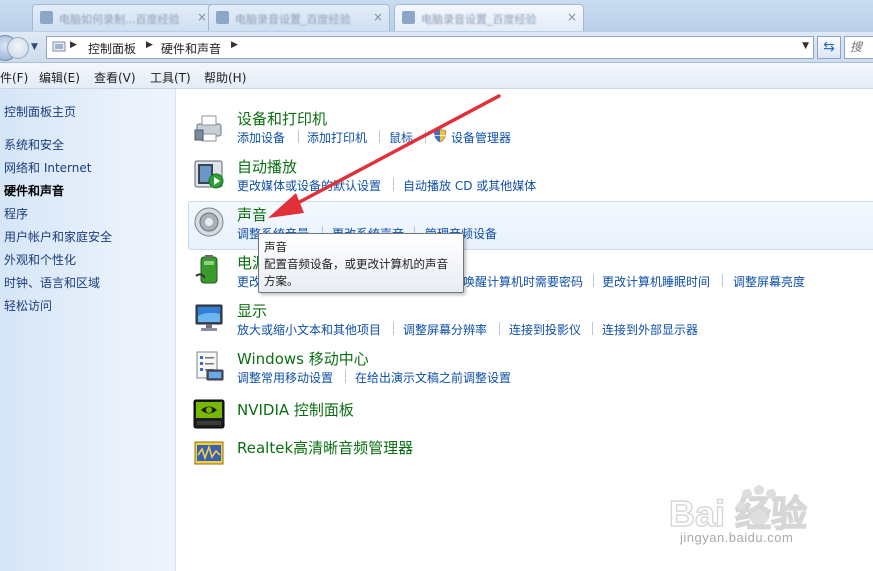 Image resolution: width=873 pixels, height=571 pixels. Describe the element at coordinates (40, 259) in the screenshot. I see `sidebar-item-appearance: 外观和个性化` at that location.